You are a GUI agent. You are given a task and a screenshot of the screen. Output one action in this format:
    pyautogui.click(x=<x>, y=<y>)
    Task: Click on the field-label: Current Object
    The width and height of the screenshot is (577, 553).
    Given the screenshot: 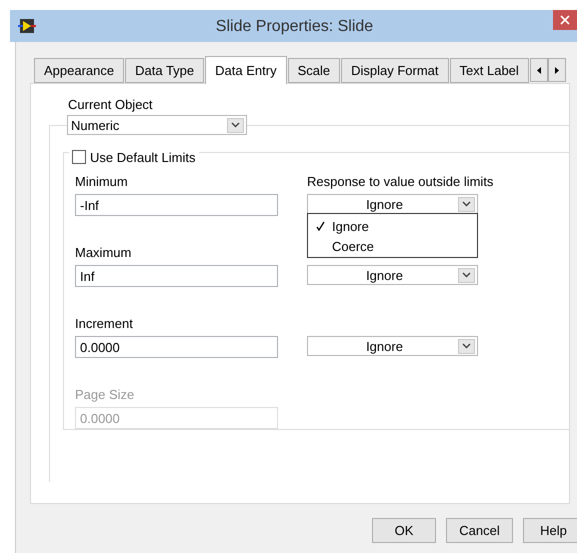 What is the action you would take?
    pyautogui.click(x=111, y=105)
    